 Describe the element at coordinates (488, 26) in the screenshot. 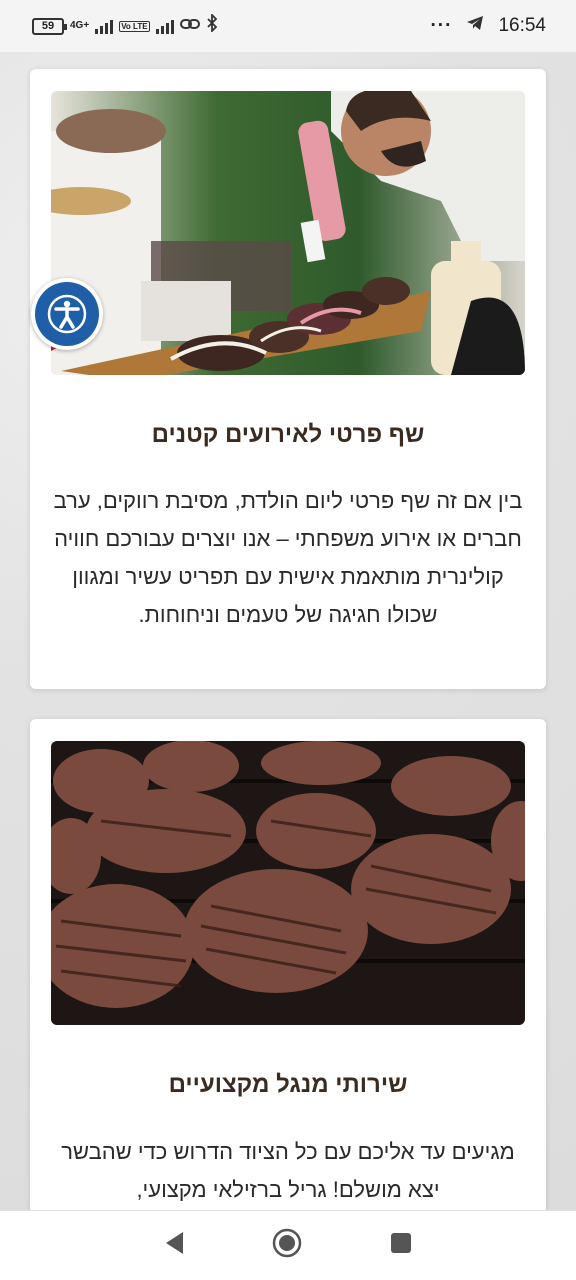

I see `status-right: ··· 16:54` at that location.